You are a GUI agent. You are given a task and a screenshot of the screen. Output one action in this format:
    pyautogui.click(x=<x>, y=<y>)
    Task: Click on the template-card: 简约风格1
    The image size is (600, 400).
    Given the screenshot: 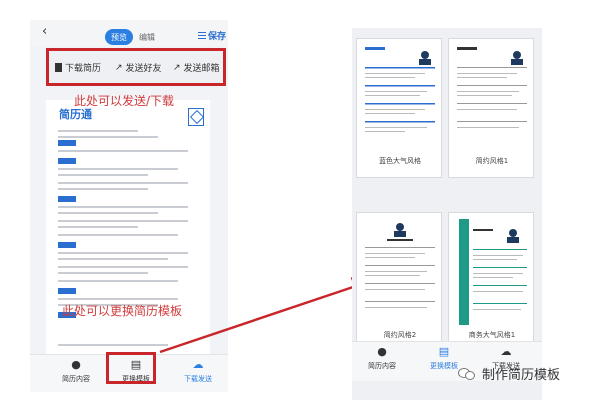 What is the action you would take?
    pyautogui.click(x=491, y=108)
    